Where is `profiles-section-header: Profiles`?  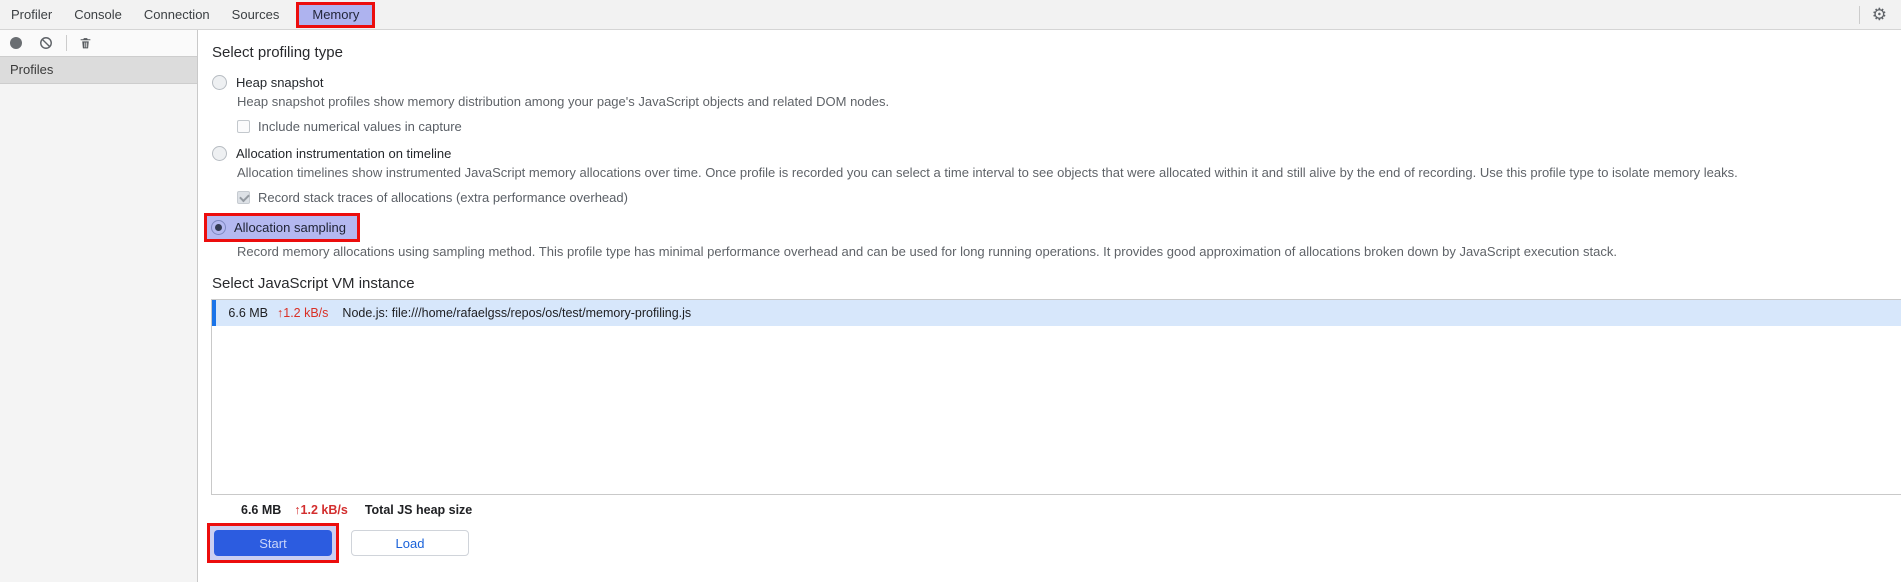 profiles-section-header: Profiles is located at coordinates (98, 70).